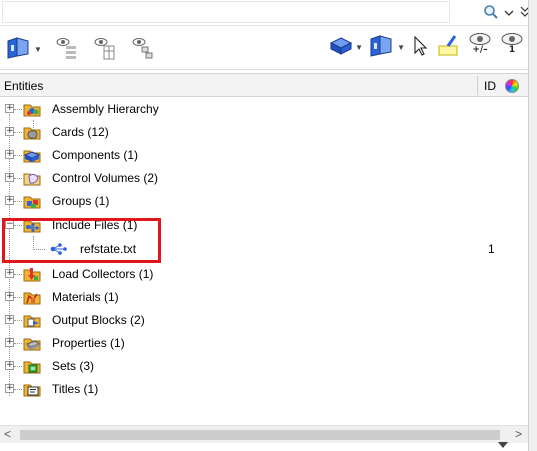 This screenshot has width=537, height=451. Describe the element at coordinates (264, 343) in the screenshot. I see `tree-row-properties: + Properties (1)` at that location.